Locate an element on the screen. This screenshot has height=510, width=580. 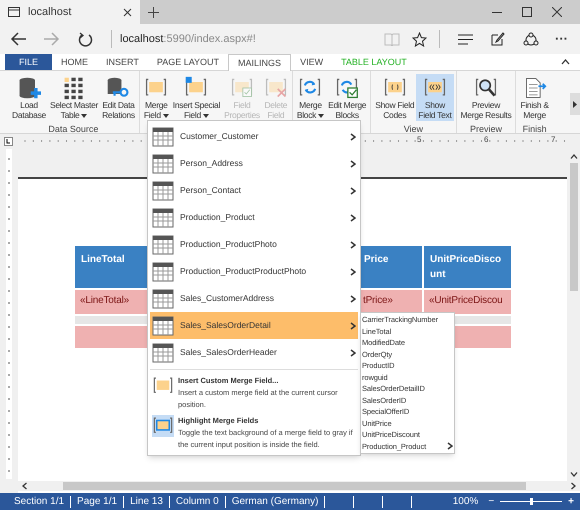
slider-thumb is located at coordinates (532, 501).